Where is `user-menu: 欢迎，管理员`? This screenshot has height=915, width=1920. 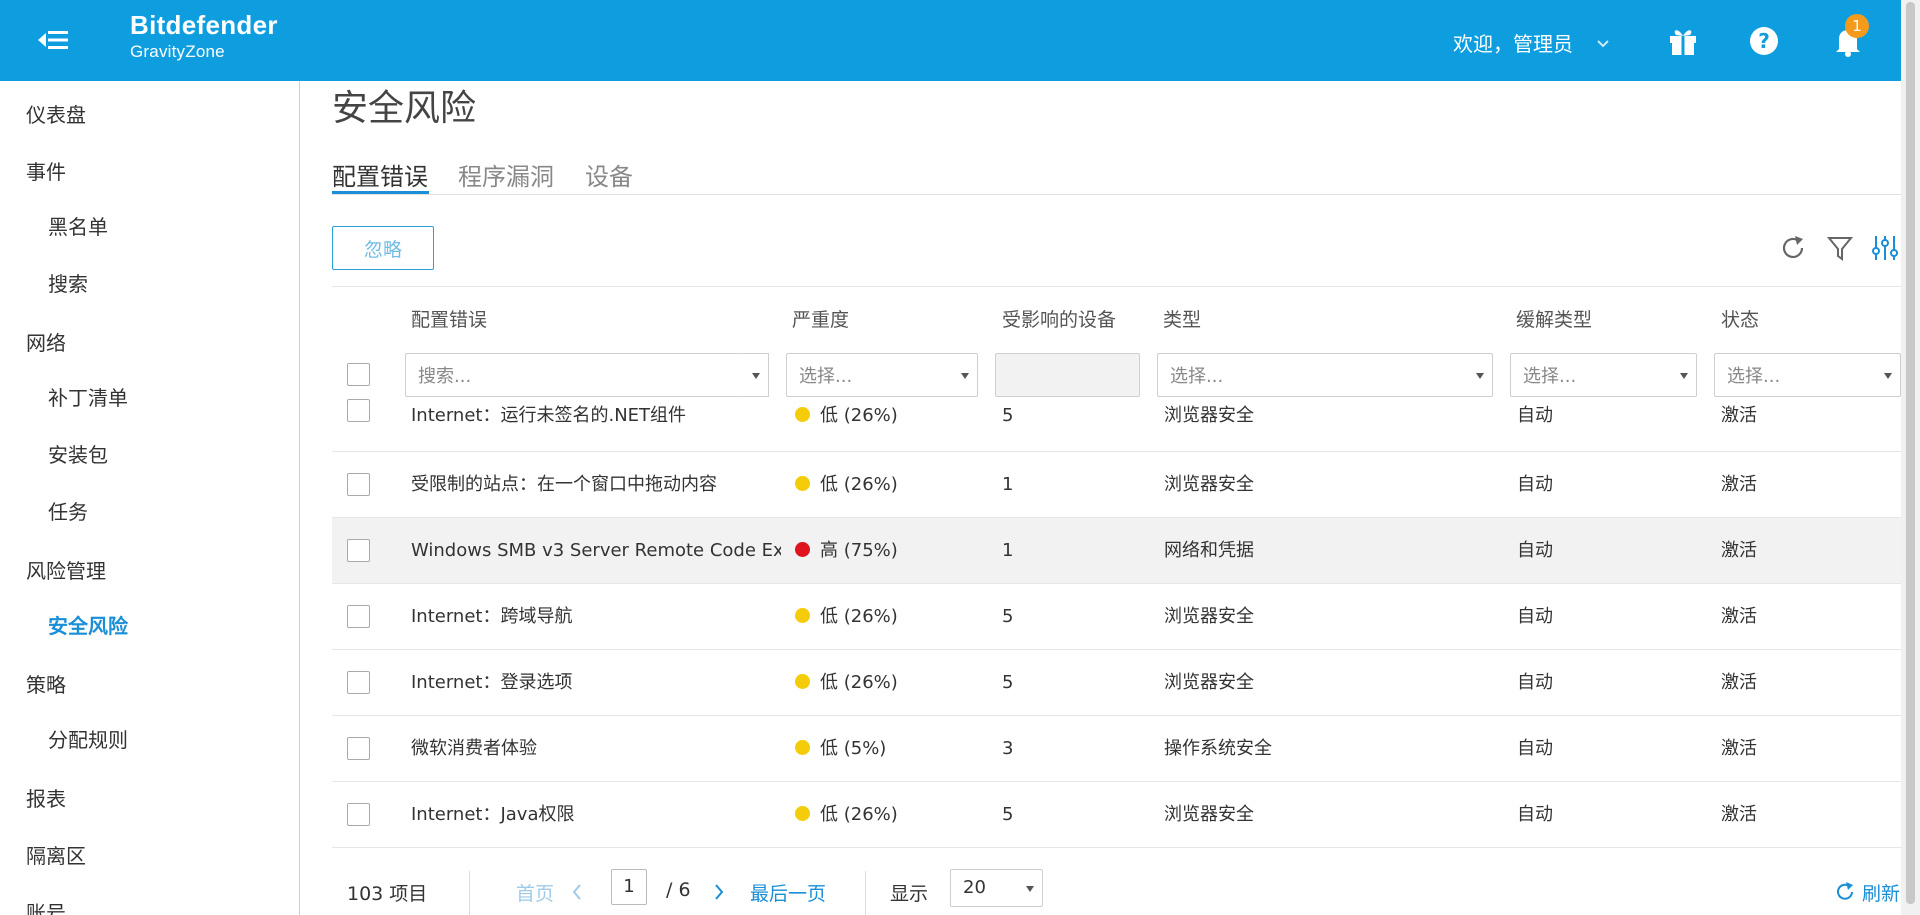
user-menu: 欢迎，管理员 is located at coordinates (1532, 42).